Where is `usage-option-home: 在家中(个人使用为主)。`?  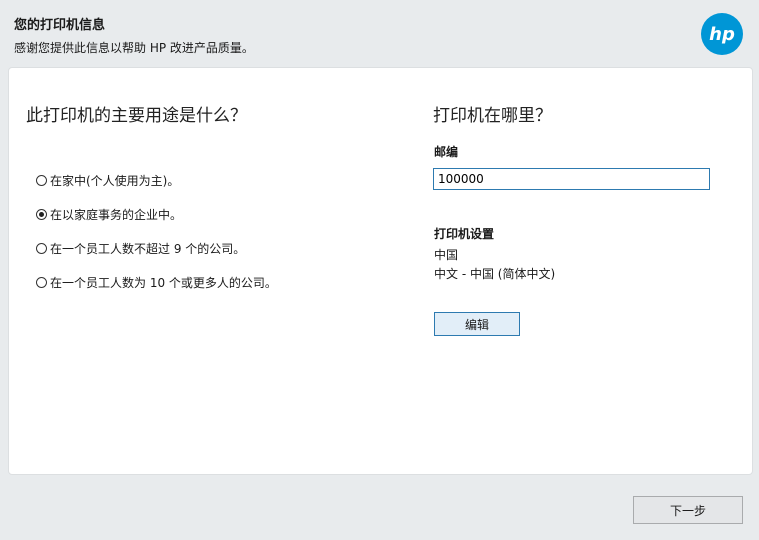 usage-option-home: 在家中(个人使用为主)。 is located at coordinates (107, 180).